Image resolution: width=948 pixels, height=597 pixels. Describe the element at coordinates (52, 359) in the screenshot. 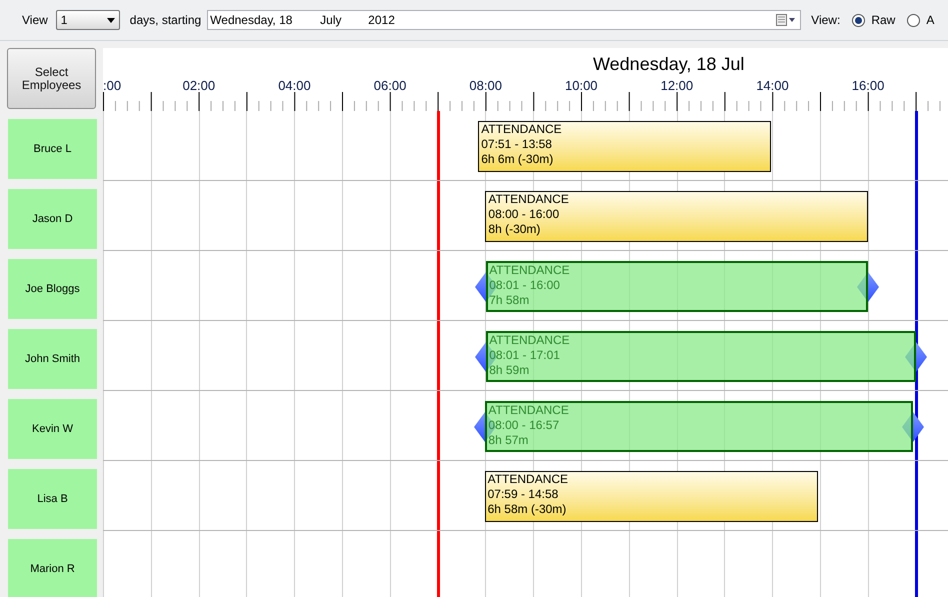

I see `employee-button: John Smith` at that location.